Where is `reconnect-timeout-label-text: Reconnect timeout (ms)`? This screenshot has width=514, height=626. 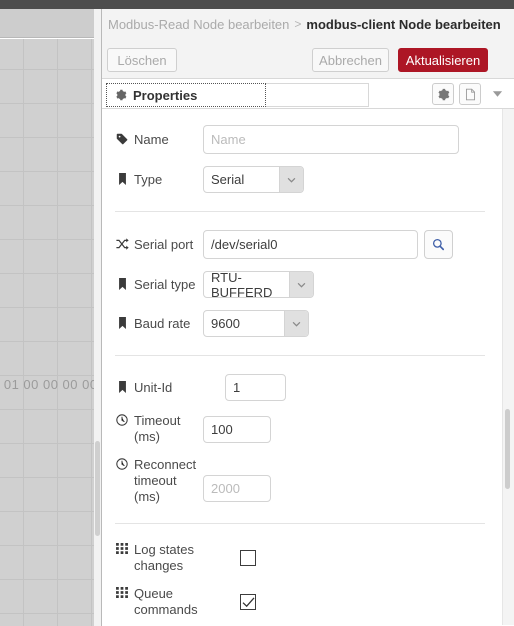
reconnect-timeout-label-text: Reconnect timeout (ms) is located at coordinates (168, 481).